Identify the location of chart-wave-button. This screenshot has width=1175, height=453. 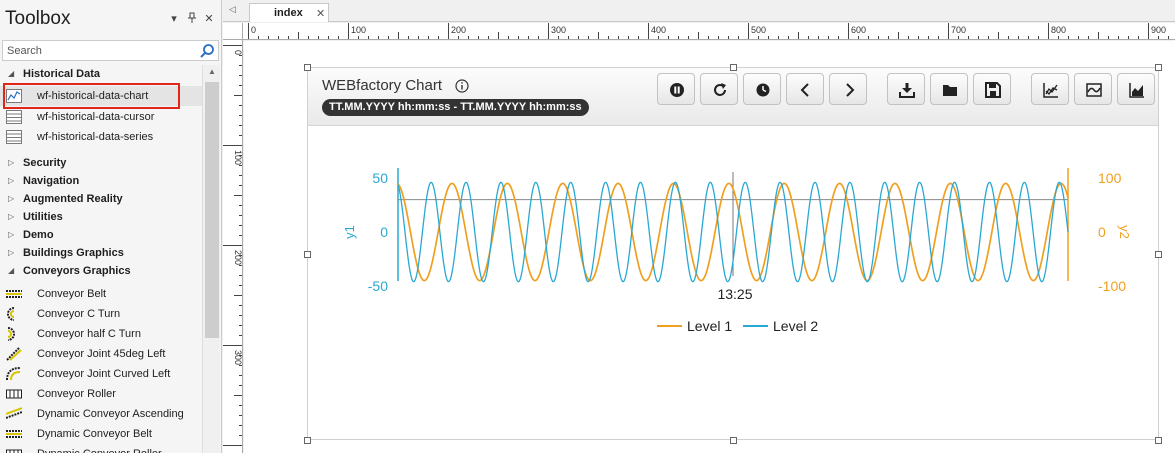
(1093, 89).